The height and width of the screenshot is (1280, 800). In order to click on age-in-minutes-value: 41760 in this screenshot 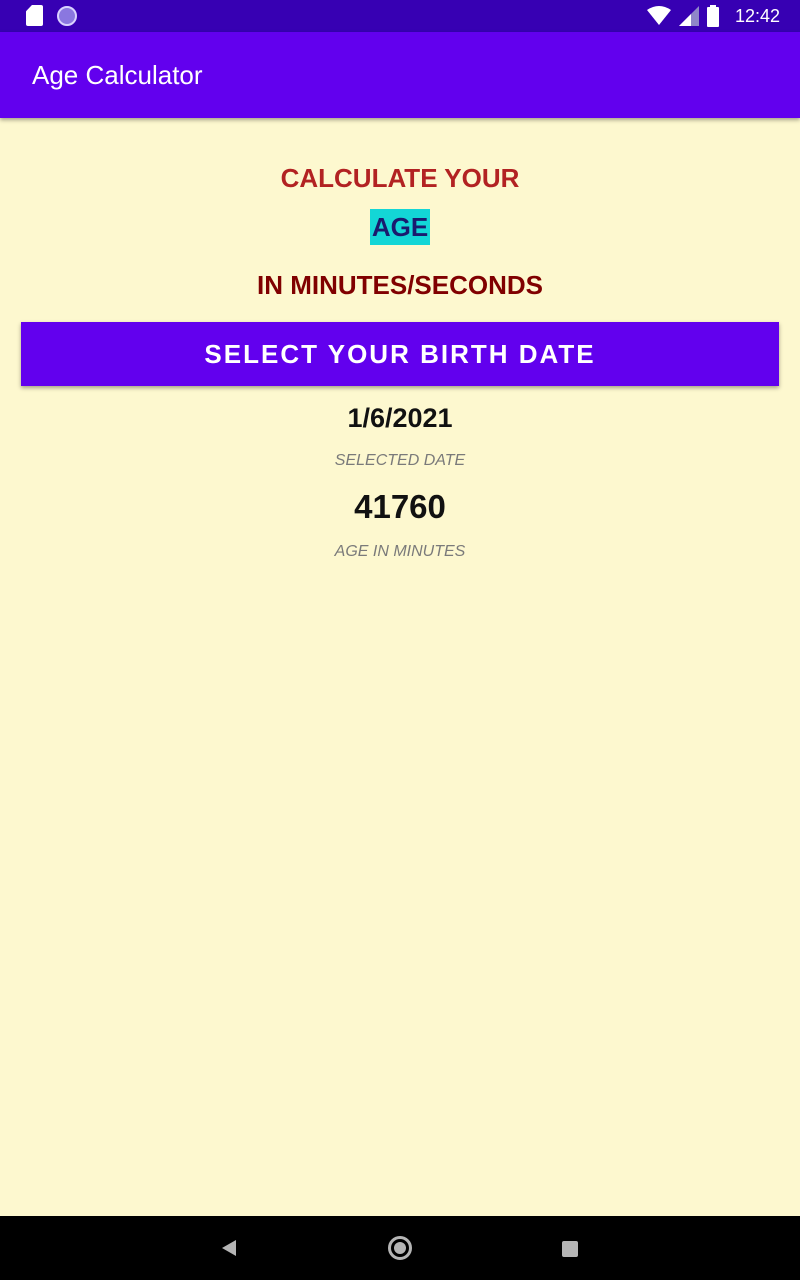, I will do `click(400, 506)`.